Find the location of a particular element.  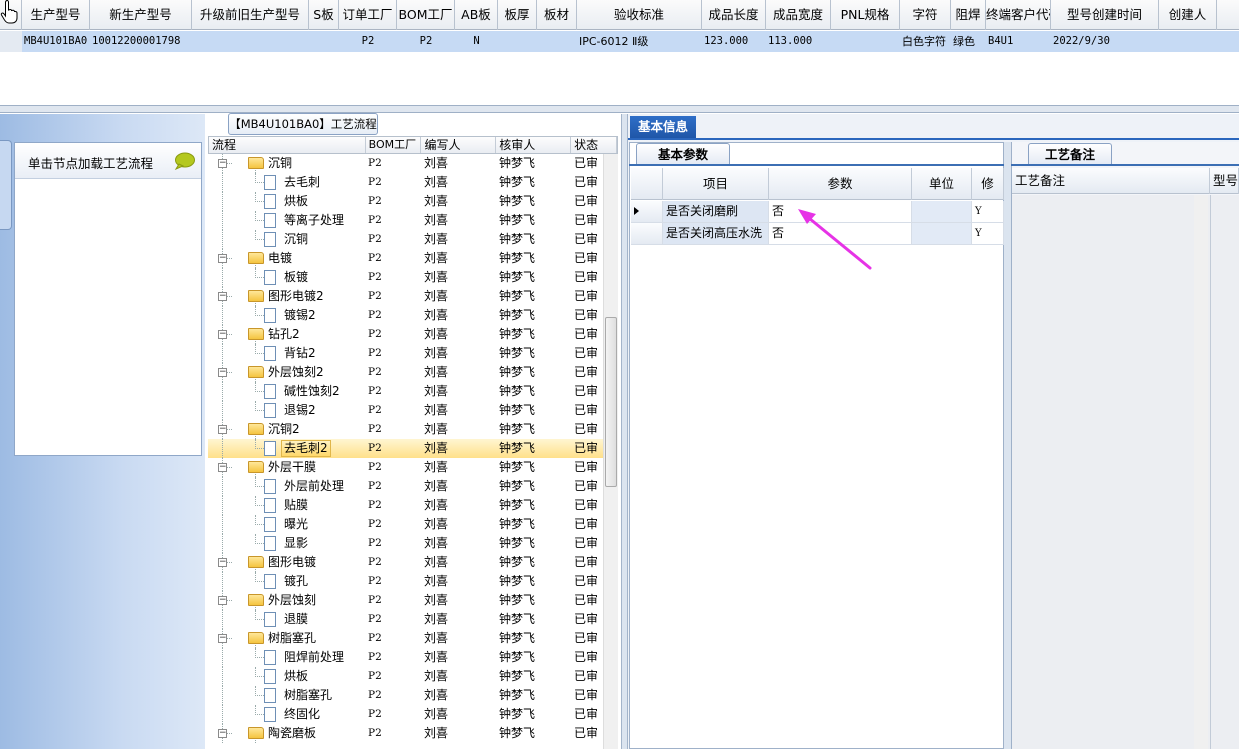

tree-node-cell: − 图形电镀2 is located at coordinates (286, 296).